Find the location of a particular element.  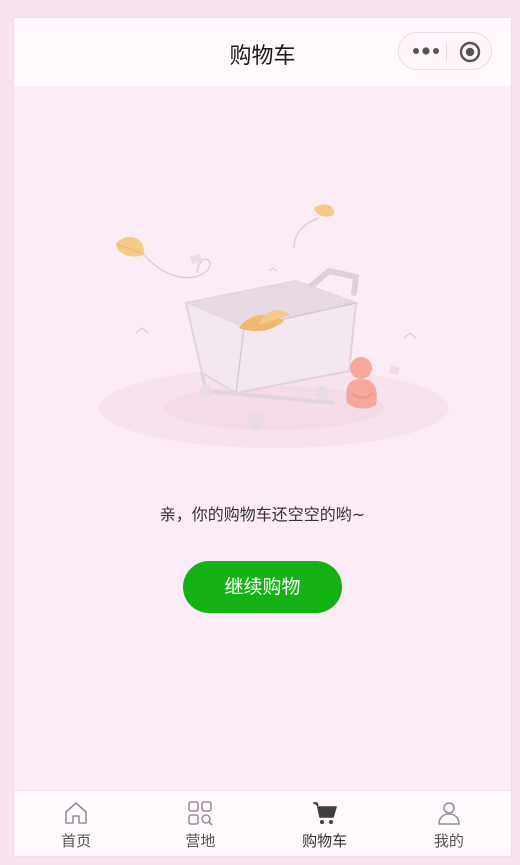

target-circle-icon is located at coordinates (470, 52).